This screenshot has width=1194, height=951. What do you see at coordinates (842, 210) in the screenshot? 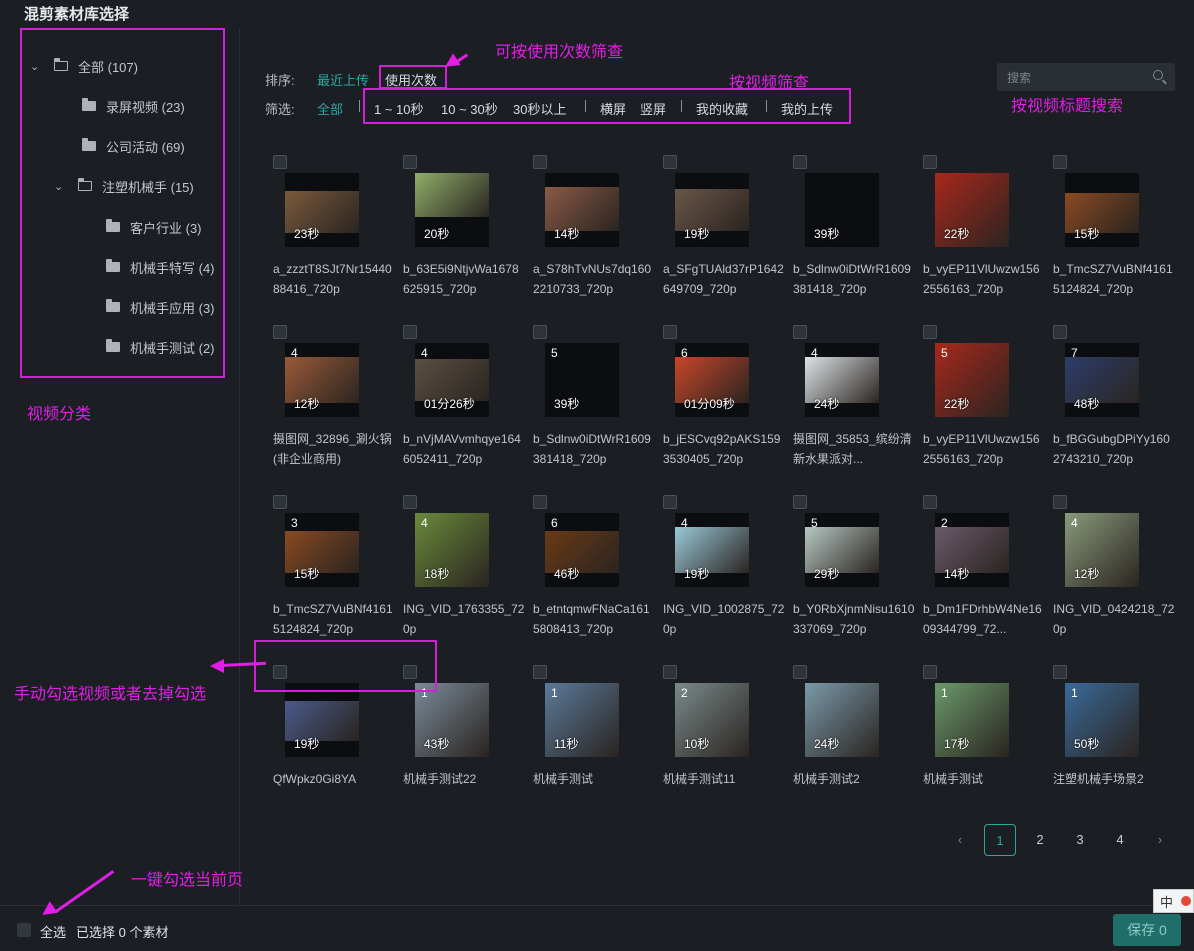
I see `video-thumbnail: 39秒` at bounding box center [842, 210].